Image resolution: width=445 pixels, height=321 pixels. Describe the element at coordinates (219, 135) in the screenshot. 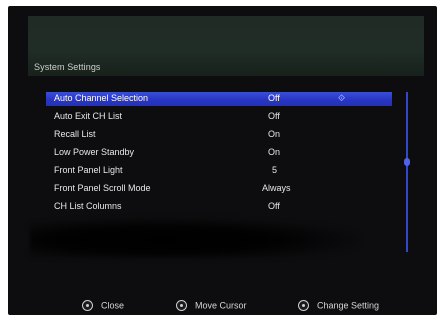

I see `setting-row-recall-list: Recall List On` at that location.